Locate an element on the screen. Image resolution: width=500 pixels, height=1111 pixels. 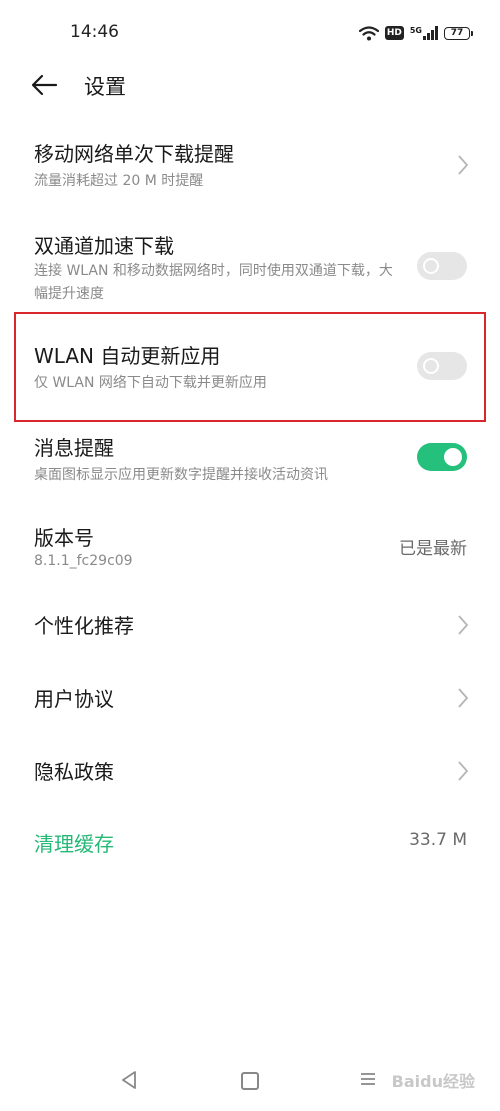
network-type-label: 5G is located at coordinates (415, 30).